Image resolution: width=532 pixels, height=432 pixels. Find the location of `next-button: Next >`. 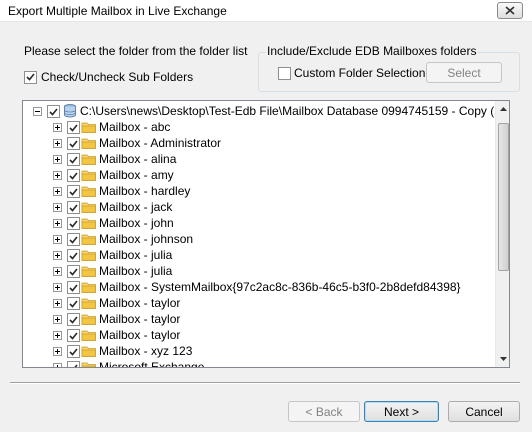

next-button: Next > is located at coordinates (401, 411).